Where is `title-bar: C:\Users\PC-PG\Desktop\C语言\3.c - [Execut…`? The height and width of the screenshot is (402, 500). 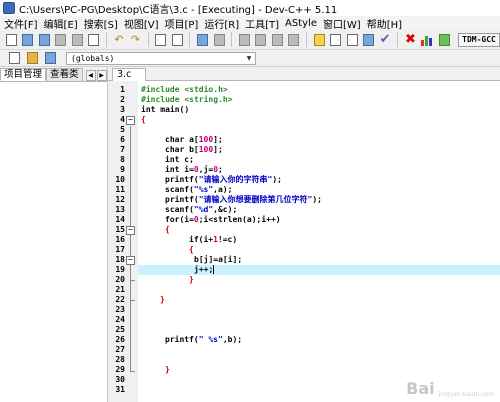
title-bar: C:\Users\PC-PG\Desktop\C语言\3.c - [Execut… is located at coordinates (250, 8).